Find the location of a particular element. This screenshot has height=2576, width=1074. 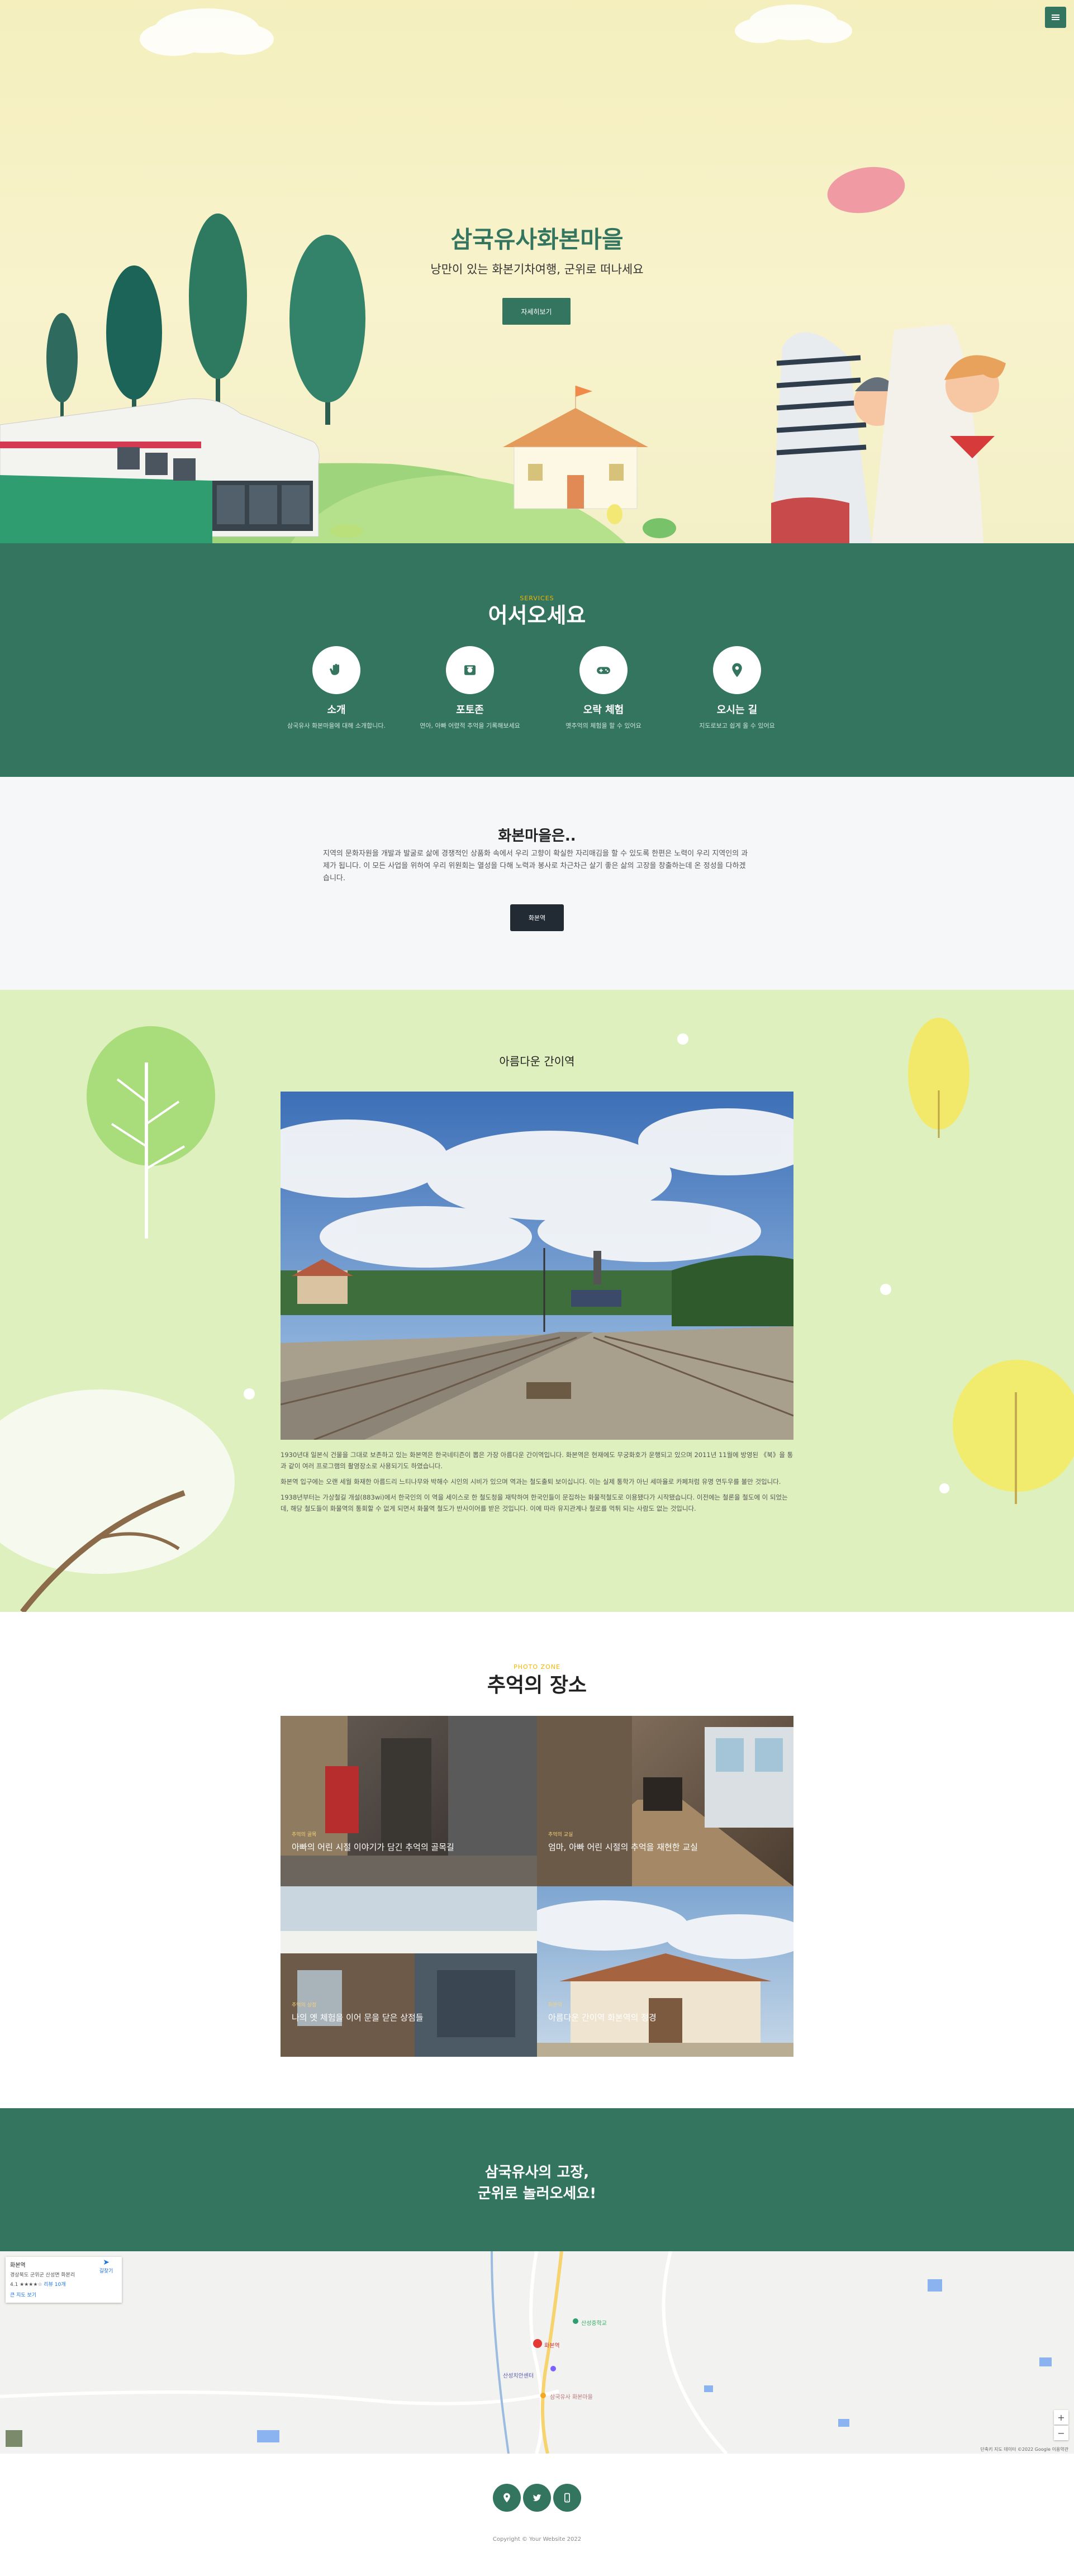

tile-category: 화본역 is located at coordinates (555, 2005).